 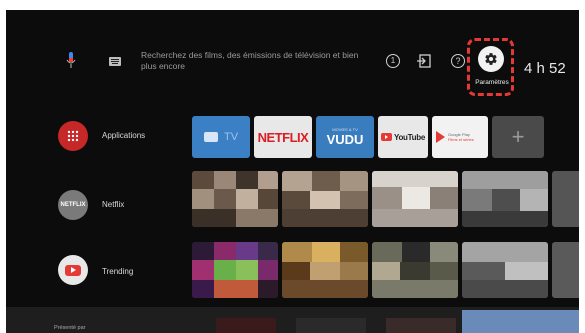 I want to click on keyboard-icon, so click(x=115, y=61).